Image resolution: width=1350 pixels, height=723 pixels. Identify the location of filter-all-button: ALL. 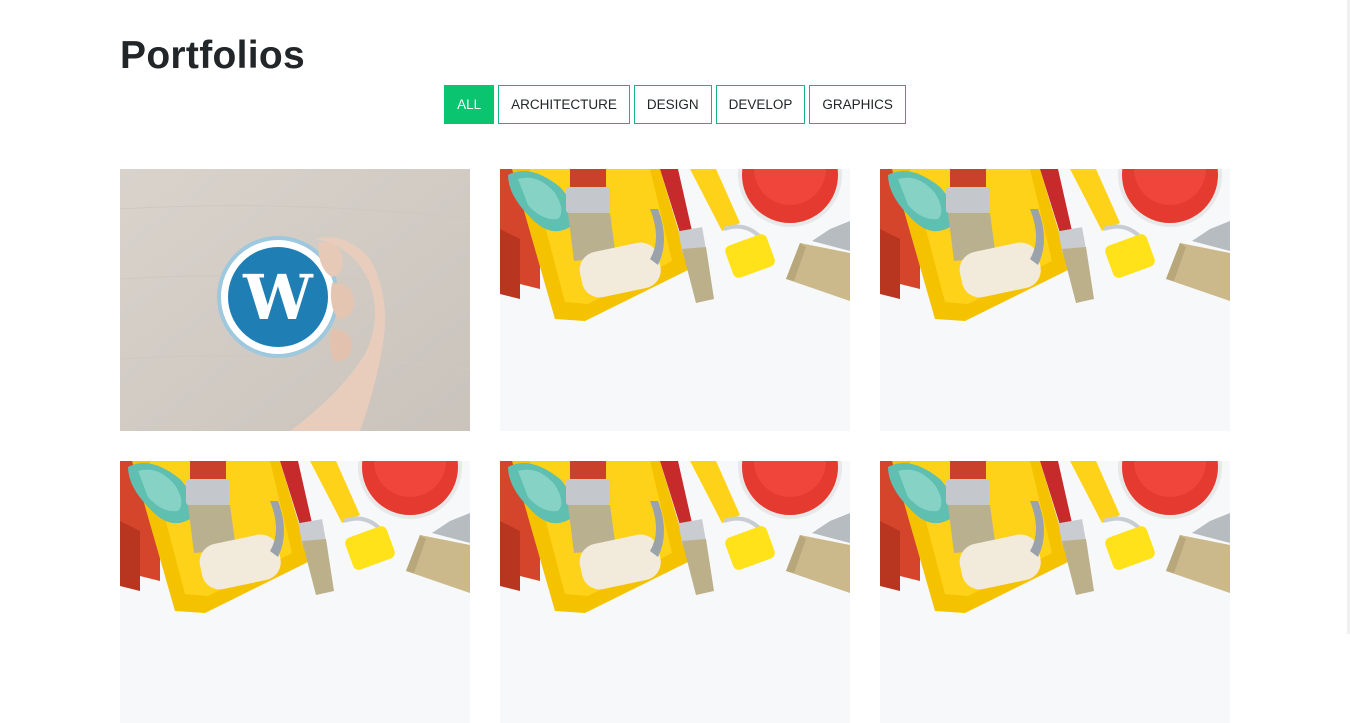
(469, 104).